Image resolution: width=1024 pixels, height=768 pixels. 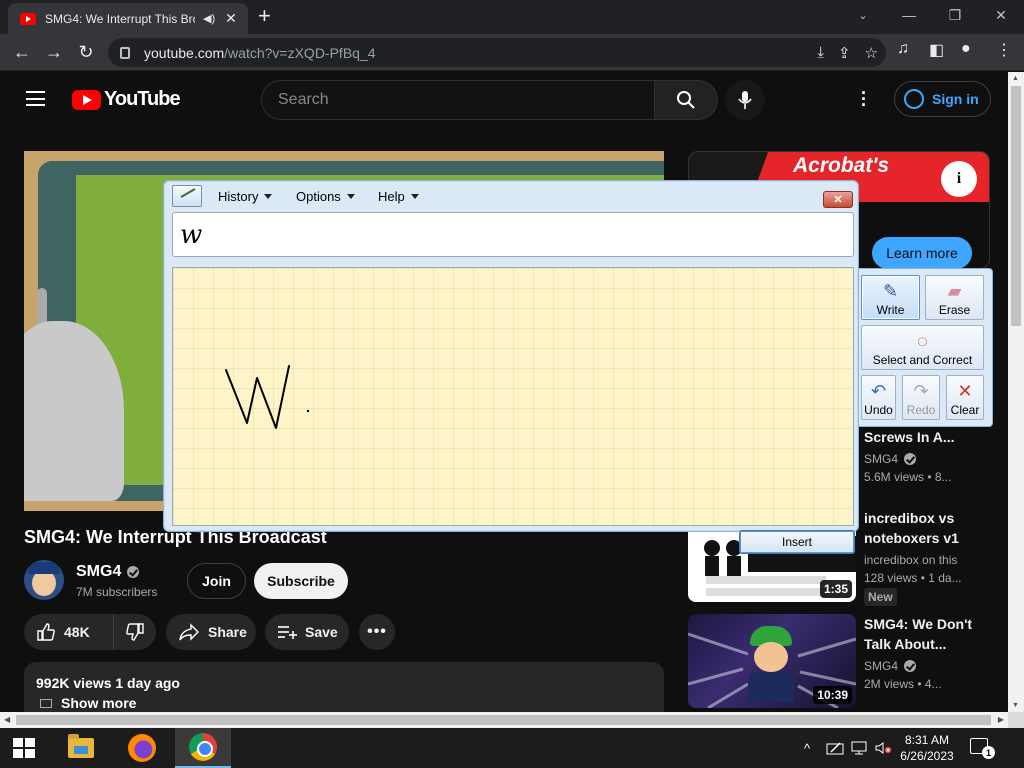 What do you see at coordinates (135, 632) in the screenshot?
I see `dislike-button` at bounding box center [135, 632].